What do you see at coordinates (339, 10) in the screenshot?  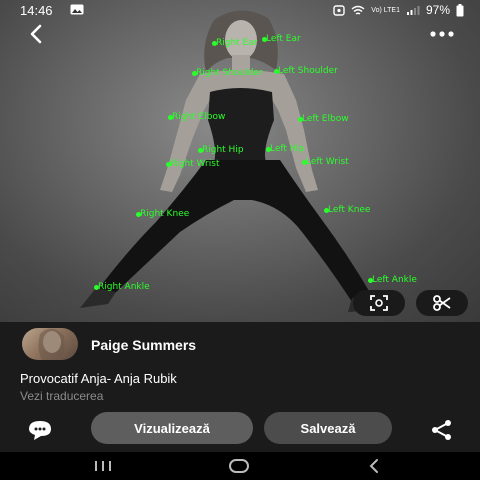 I see `alarm-icon` at bounding box center [339, 10].